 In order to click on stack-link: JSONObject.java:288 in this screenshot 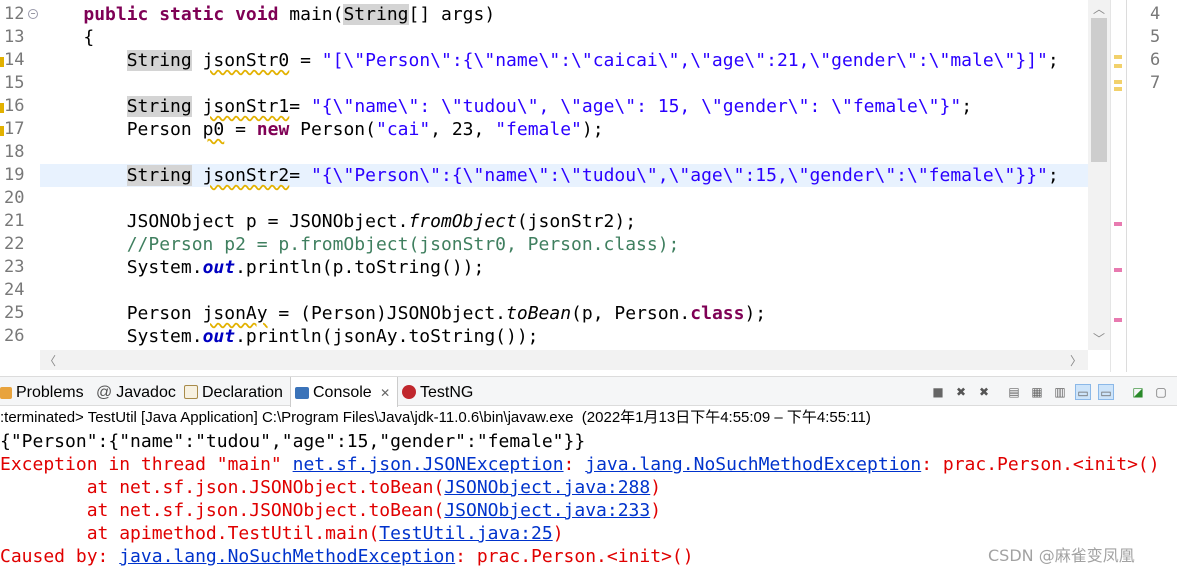, I will do `click(547, 487)`.